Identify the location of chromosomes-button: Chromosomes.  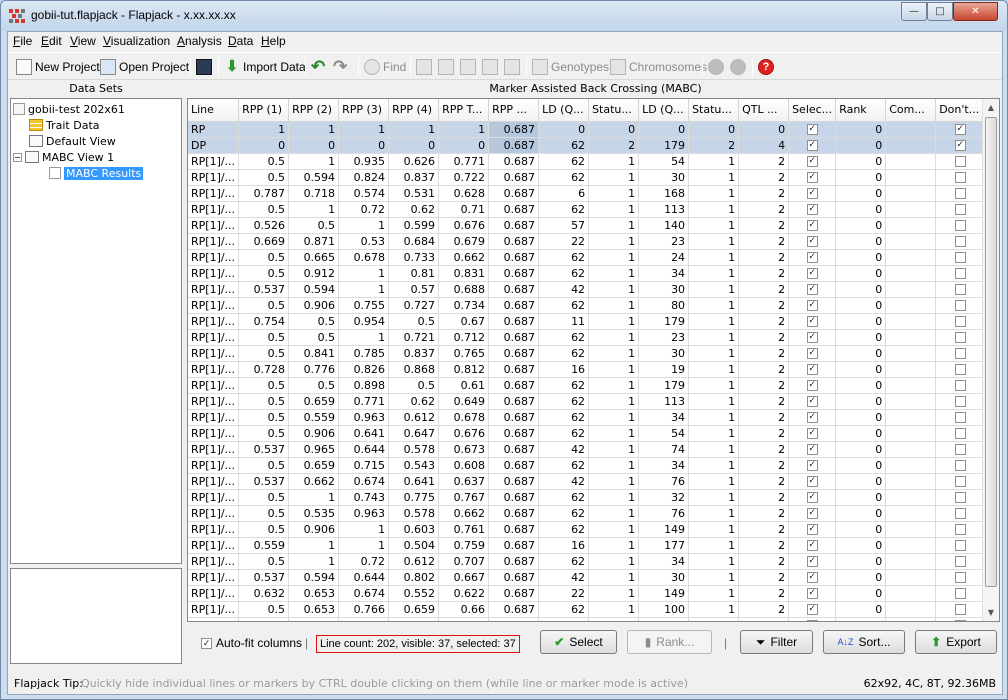
(658, 67).